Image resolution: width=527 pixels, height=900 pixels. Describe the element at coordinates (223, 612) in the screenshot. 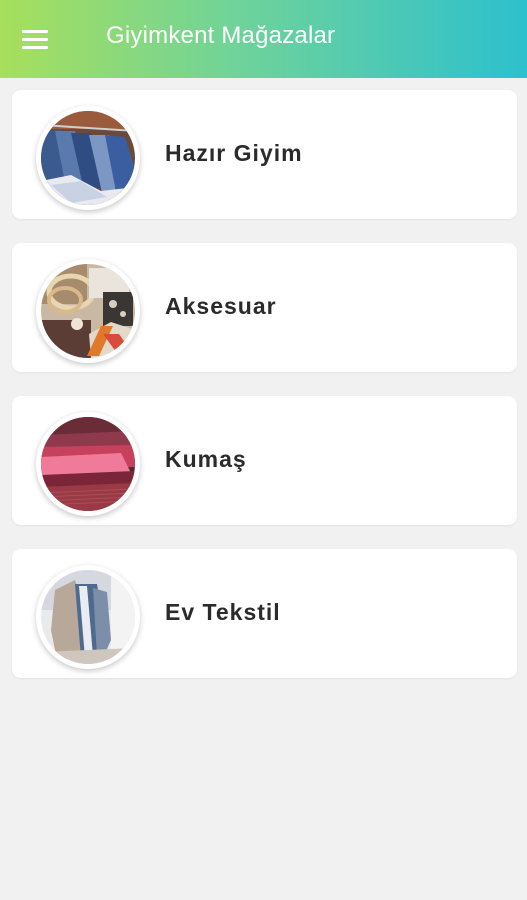

I see `category-label: Ev Tekstil` at that location.